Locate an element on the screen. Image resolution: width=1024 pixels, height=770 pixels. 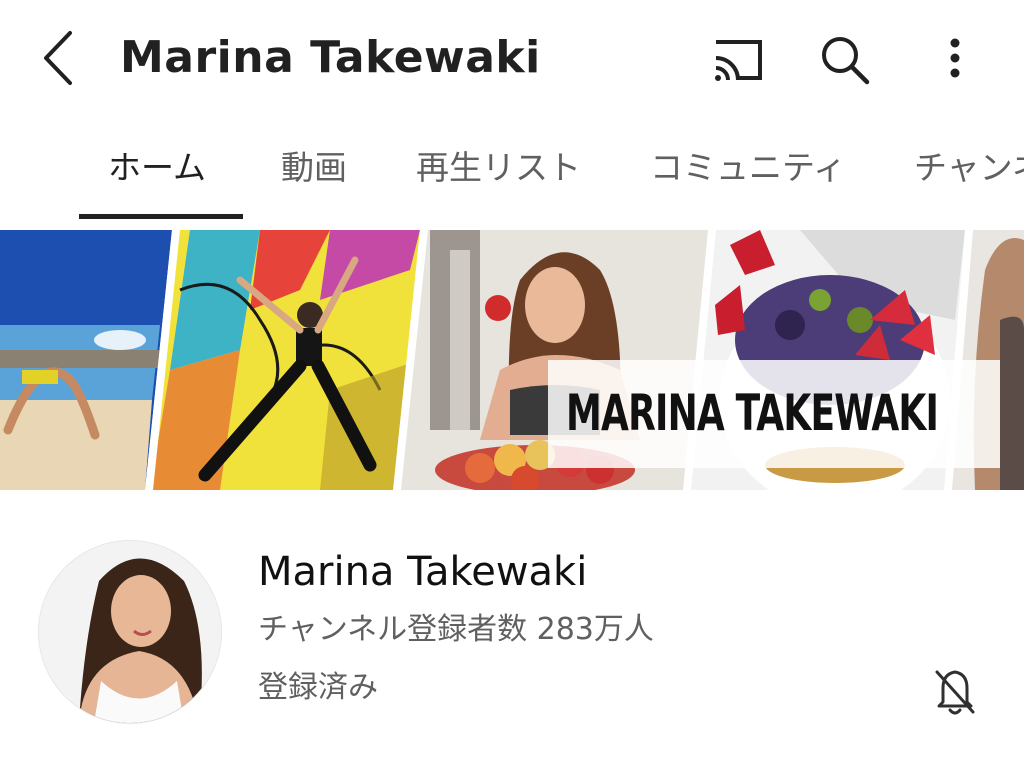
tab-community: コミュニティ is located at coordinates (748, 168).